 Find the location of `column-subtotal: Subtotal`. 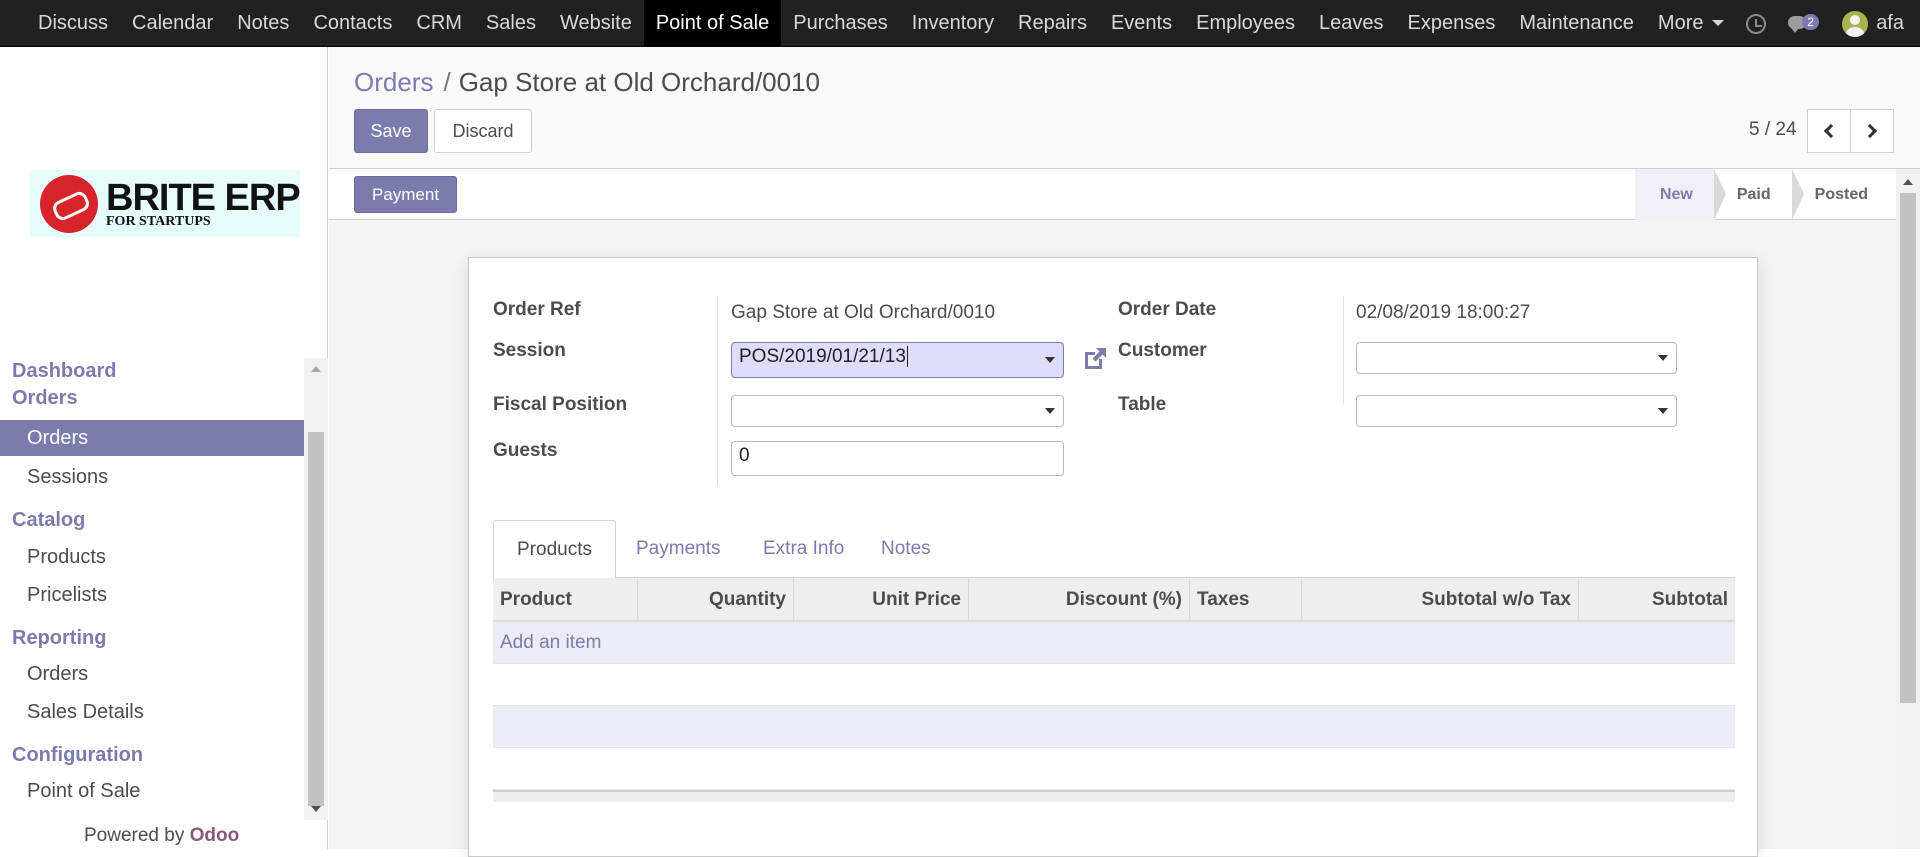

column-subtotal: Subtotal is located at coordinates (1657, 600).